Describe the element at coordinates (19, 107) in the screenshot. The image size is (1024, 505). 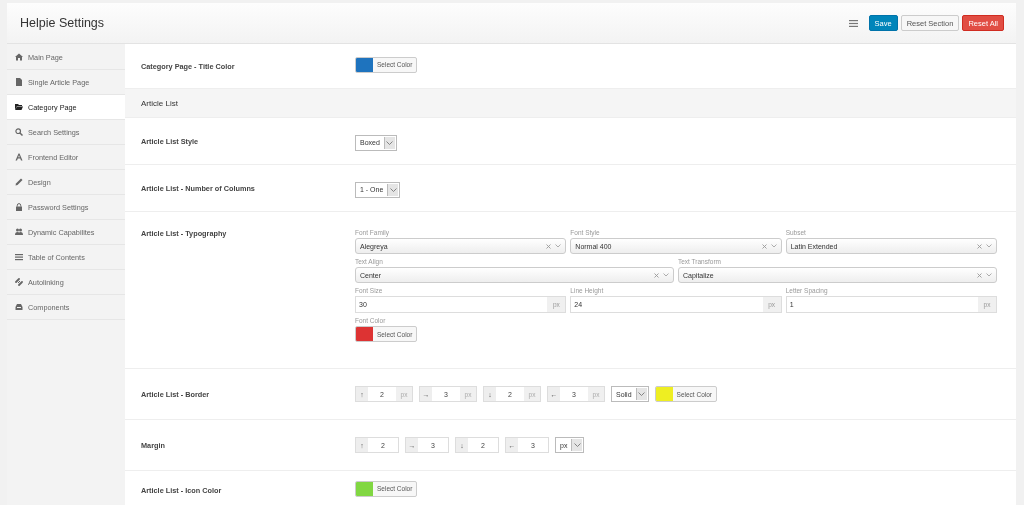
I see `folder-icon` at that location.